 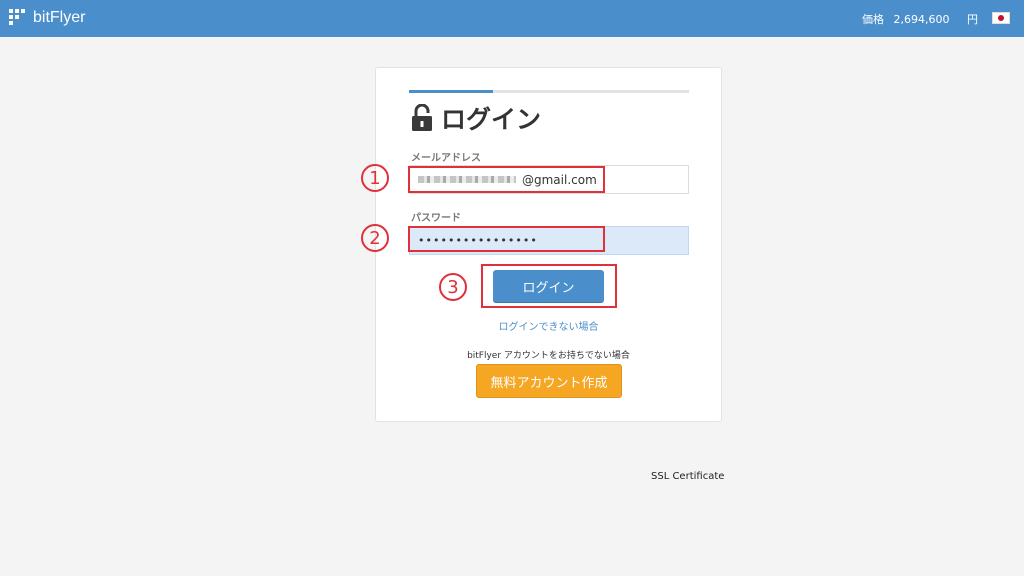 I want to click on no-account-text: bitFlyer アカウントをお持ちでない場合, so click(x=548, y=356).